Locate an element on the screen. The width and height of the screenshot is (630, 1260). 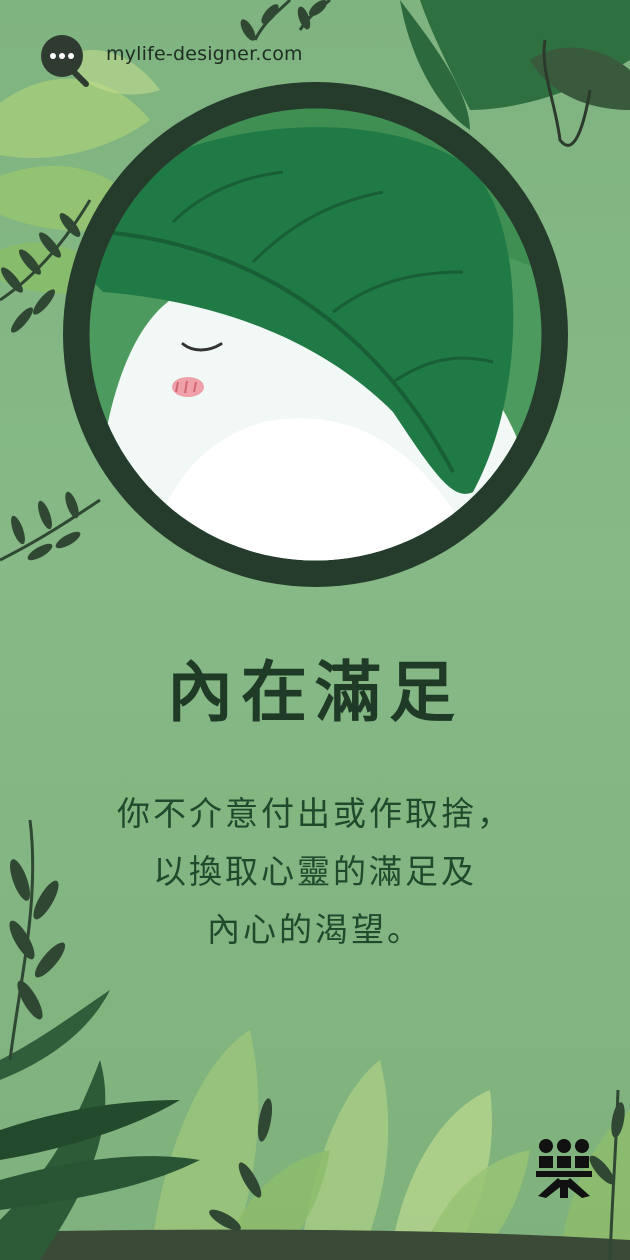
description-line: 你不介意付出或作取捨， is located at coordinates (315, 813).